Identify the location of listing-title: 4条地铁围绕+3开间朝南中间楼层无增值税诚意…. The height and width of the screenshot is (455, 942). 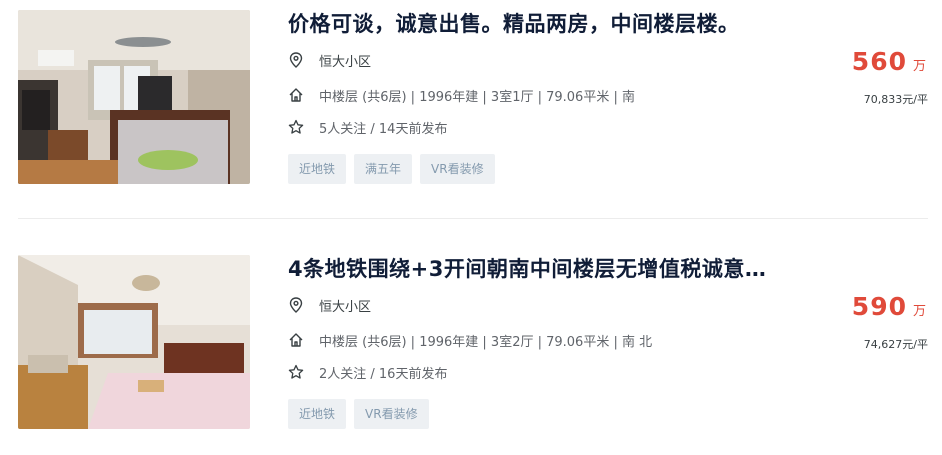
(538, 268).